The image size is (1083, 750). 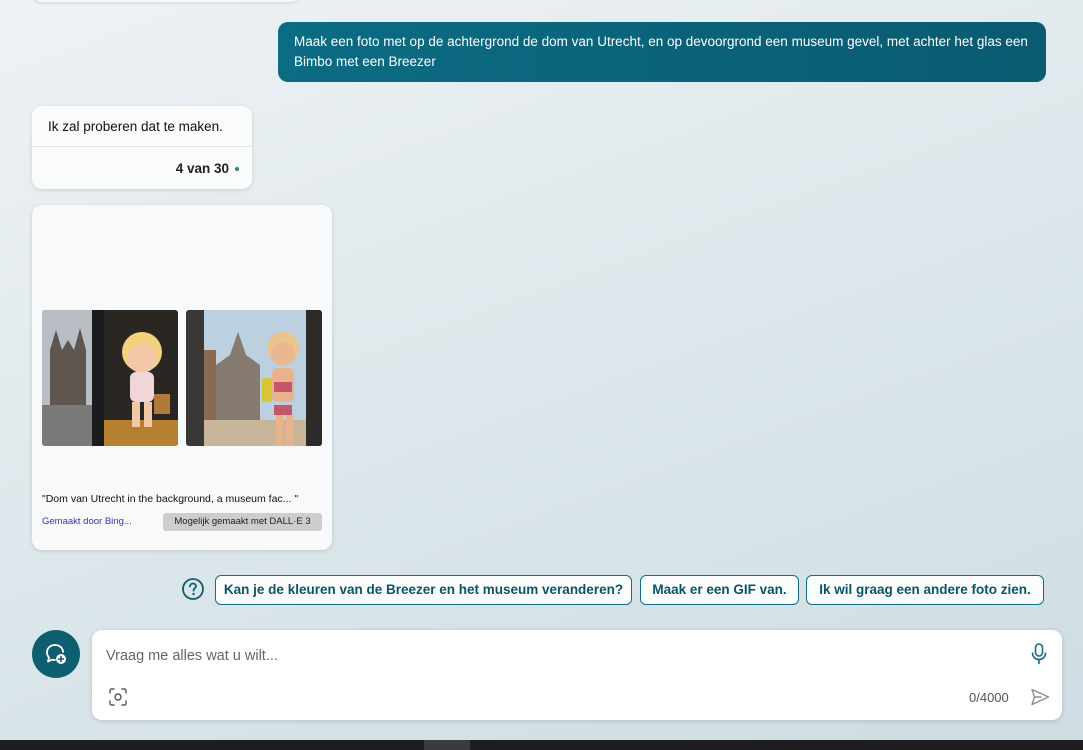 I want to click on previous-message-card, so click(x=166, y=1).